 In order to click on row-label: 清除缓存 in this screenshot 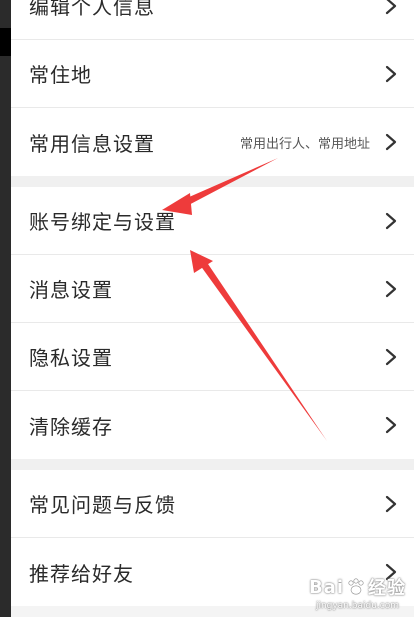, I will do `click(71, 426)`.